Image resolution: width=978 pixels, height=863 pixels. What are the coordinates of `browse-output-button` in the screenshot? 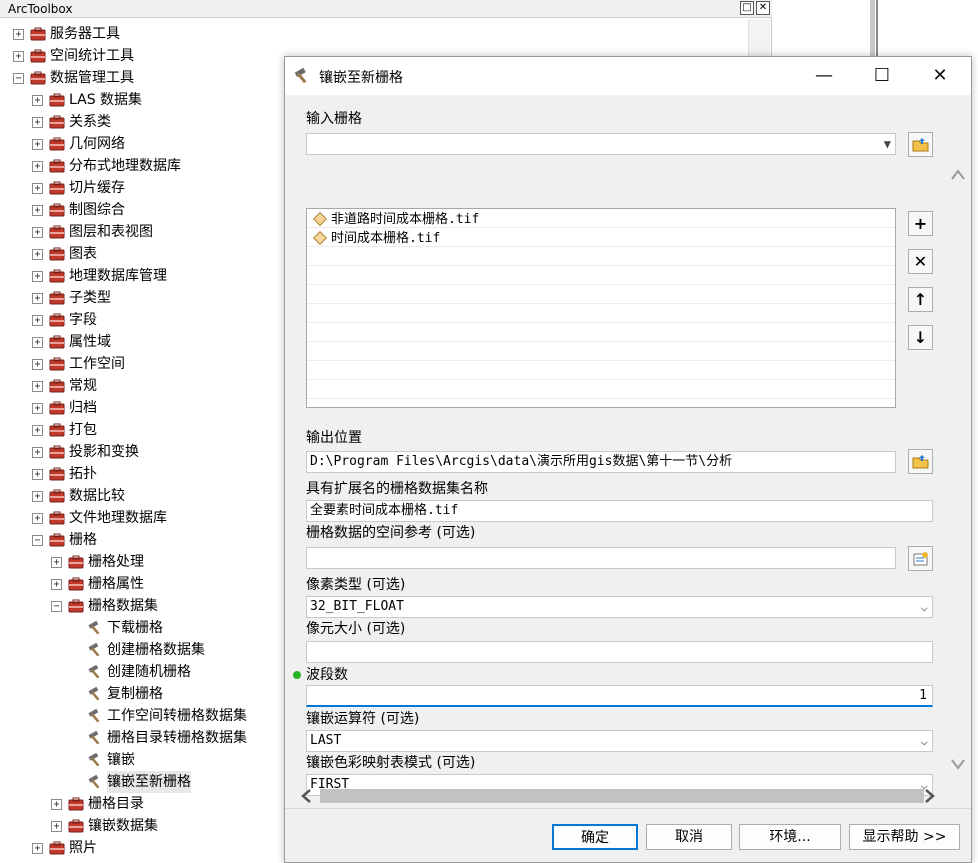 It's located at (920, 461).